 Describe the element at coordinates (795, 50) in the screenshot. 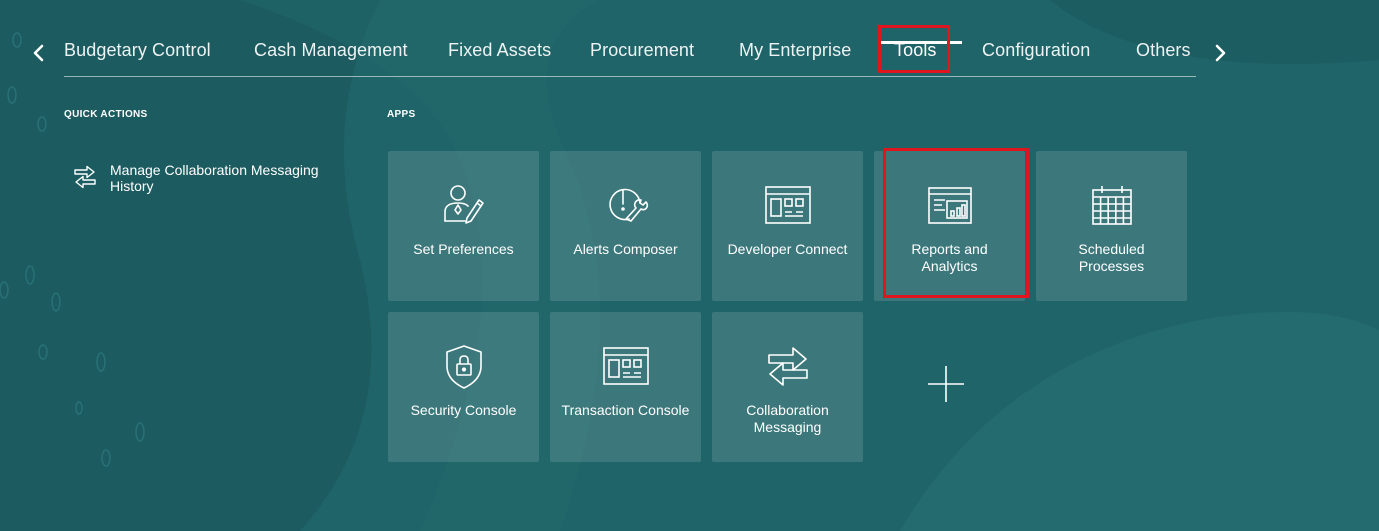

I see `tab-my-enterprise: My Enterprise` at that location.